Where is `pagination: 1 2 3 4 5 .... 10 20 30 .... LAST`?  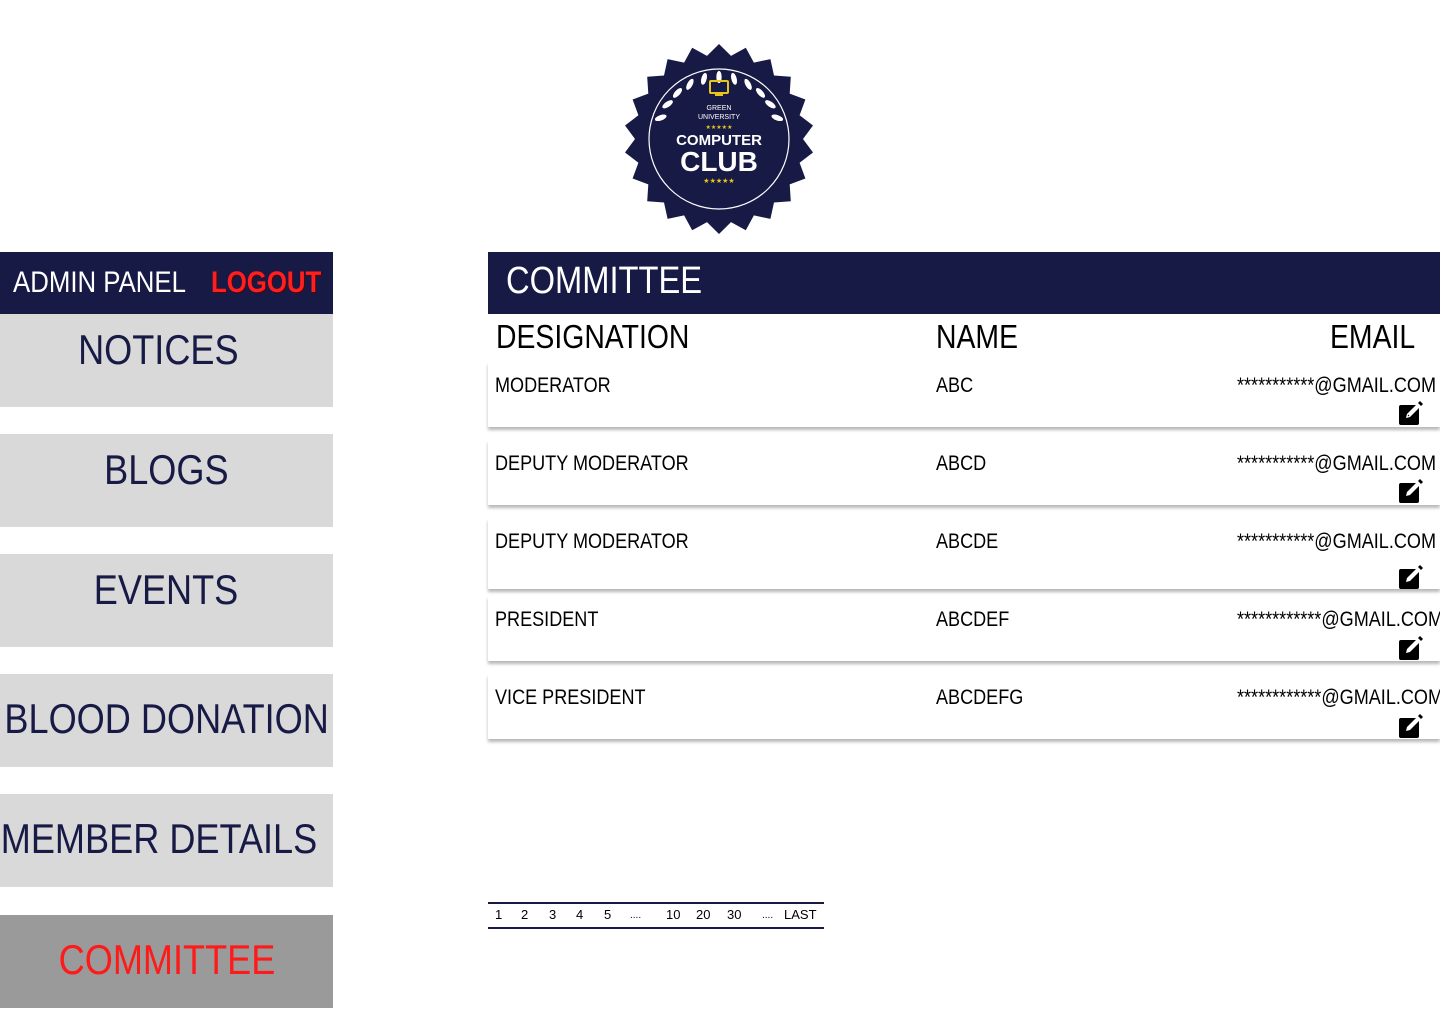 pagination: 1 2 3 4 5 .... 10 20 30 .... LAST is located at coordinates (656, 915).